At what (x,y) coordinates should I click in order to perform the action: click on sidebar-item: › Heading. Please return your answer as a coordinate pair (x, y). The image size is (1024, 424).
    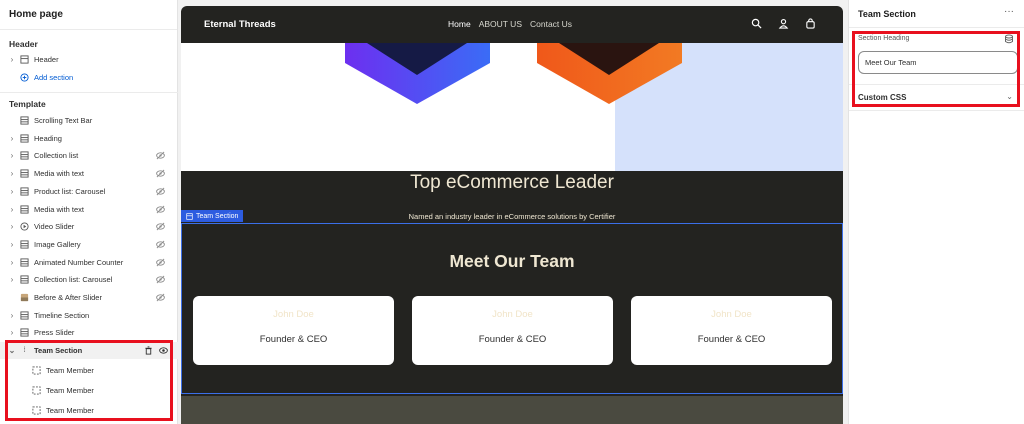
    Looking at the image, I should click on (89, 138).